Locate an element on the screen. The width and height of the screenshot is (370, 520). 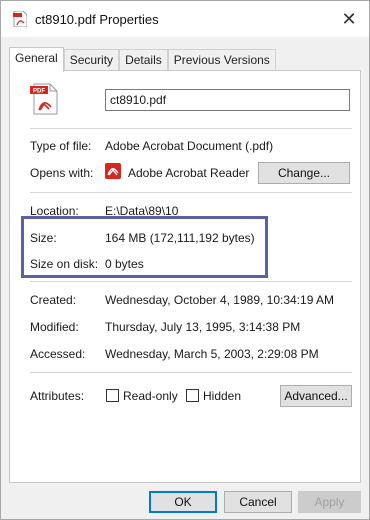
created-value: Wednesday, October 4, 1989, 10:34:19 AM is located at coordinates (220, 300).